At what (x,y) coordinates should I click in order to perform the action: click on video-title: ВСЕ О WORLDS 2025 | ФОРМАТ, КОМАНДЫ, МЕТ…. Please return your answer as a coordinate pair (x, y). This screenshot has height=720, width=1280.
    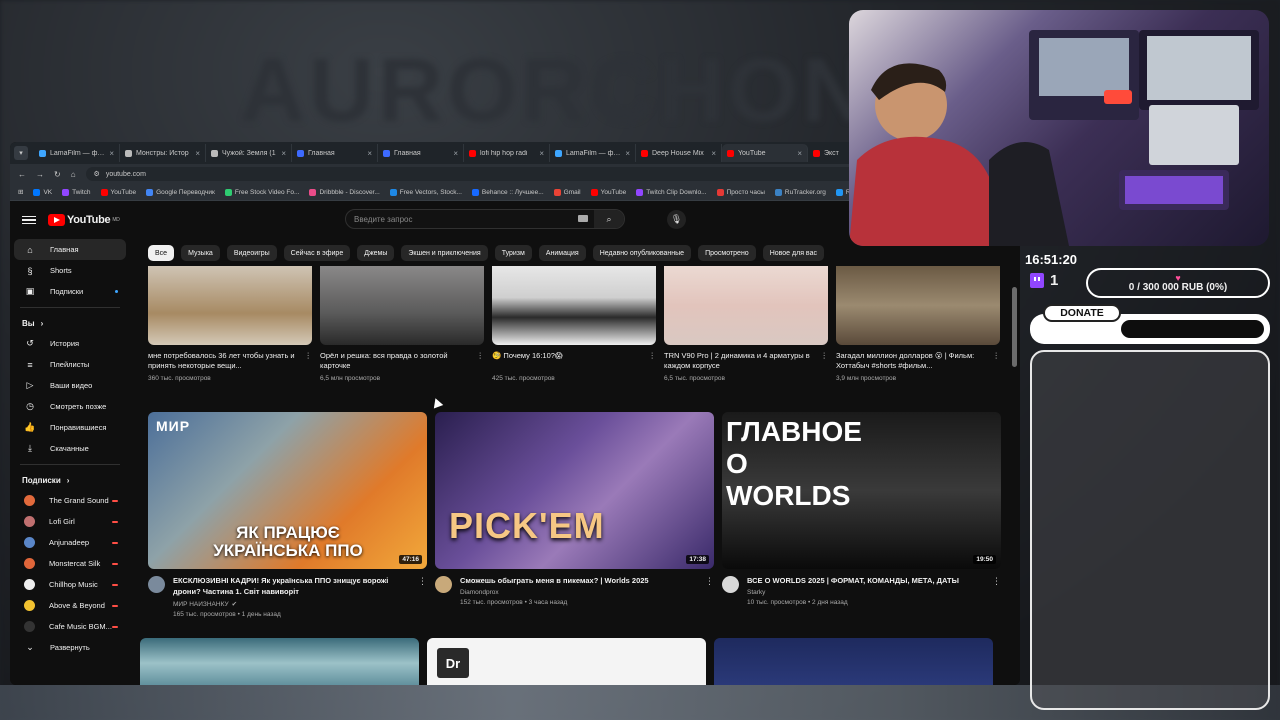
    Looking at the image, I should click on (865, 581).